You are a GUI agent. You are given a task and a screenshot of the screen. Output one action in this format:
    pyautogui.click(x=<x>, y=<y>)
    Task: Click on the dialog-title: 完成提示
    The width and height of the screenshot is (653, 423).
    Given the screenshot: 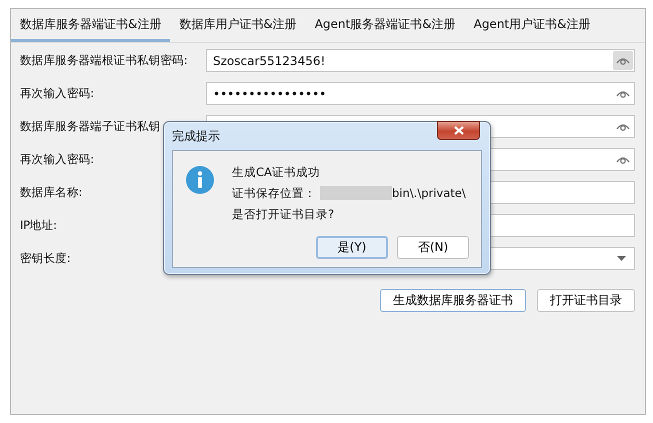 What is the action you would take?
    pyautogui.click(x=196, y=136)
    